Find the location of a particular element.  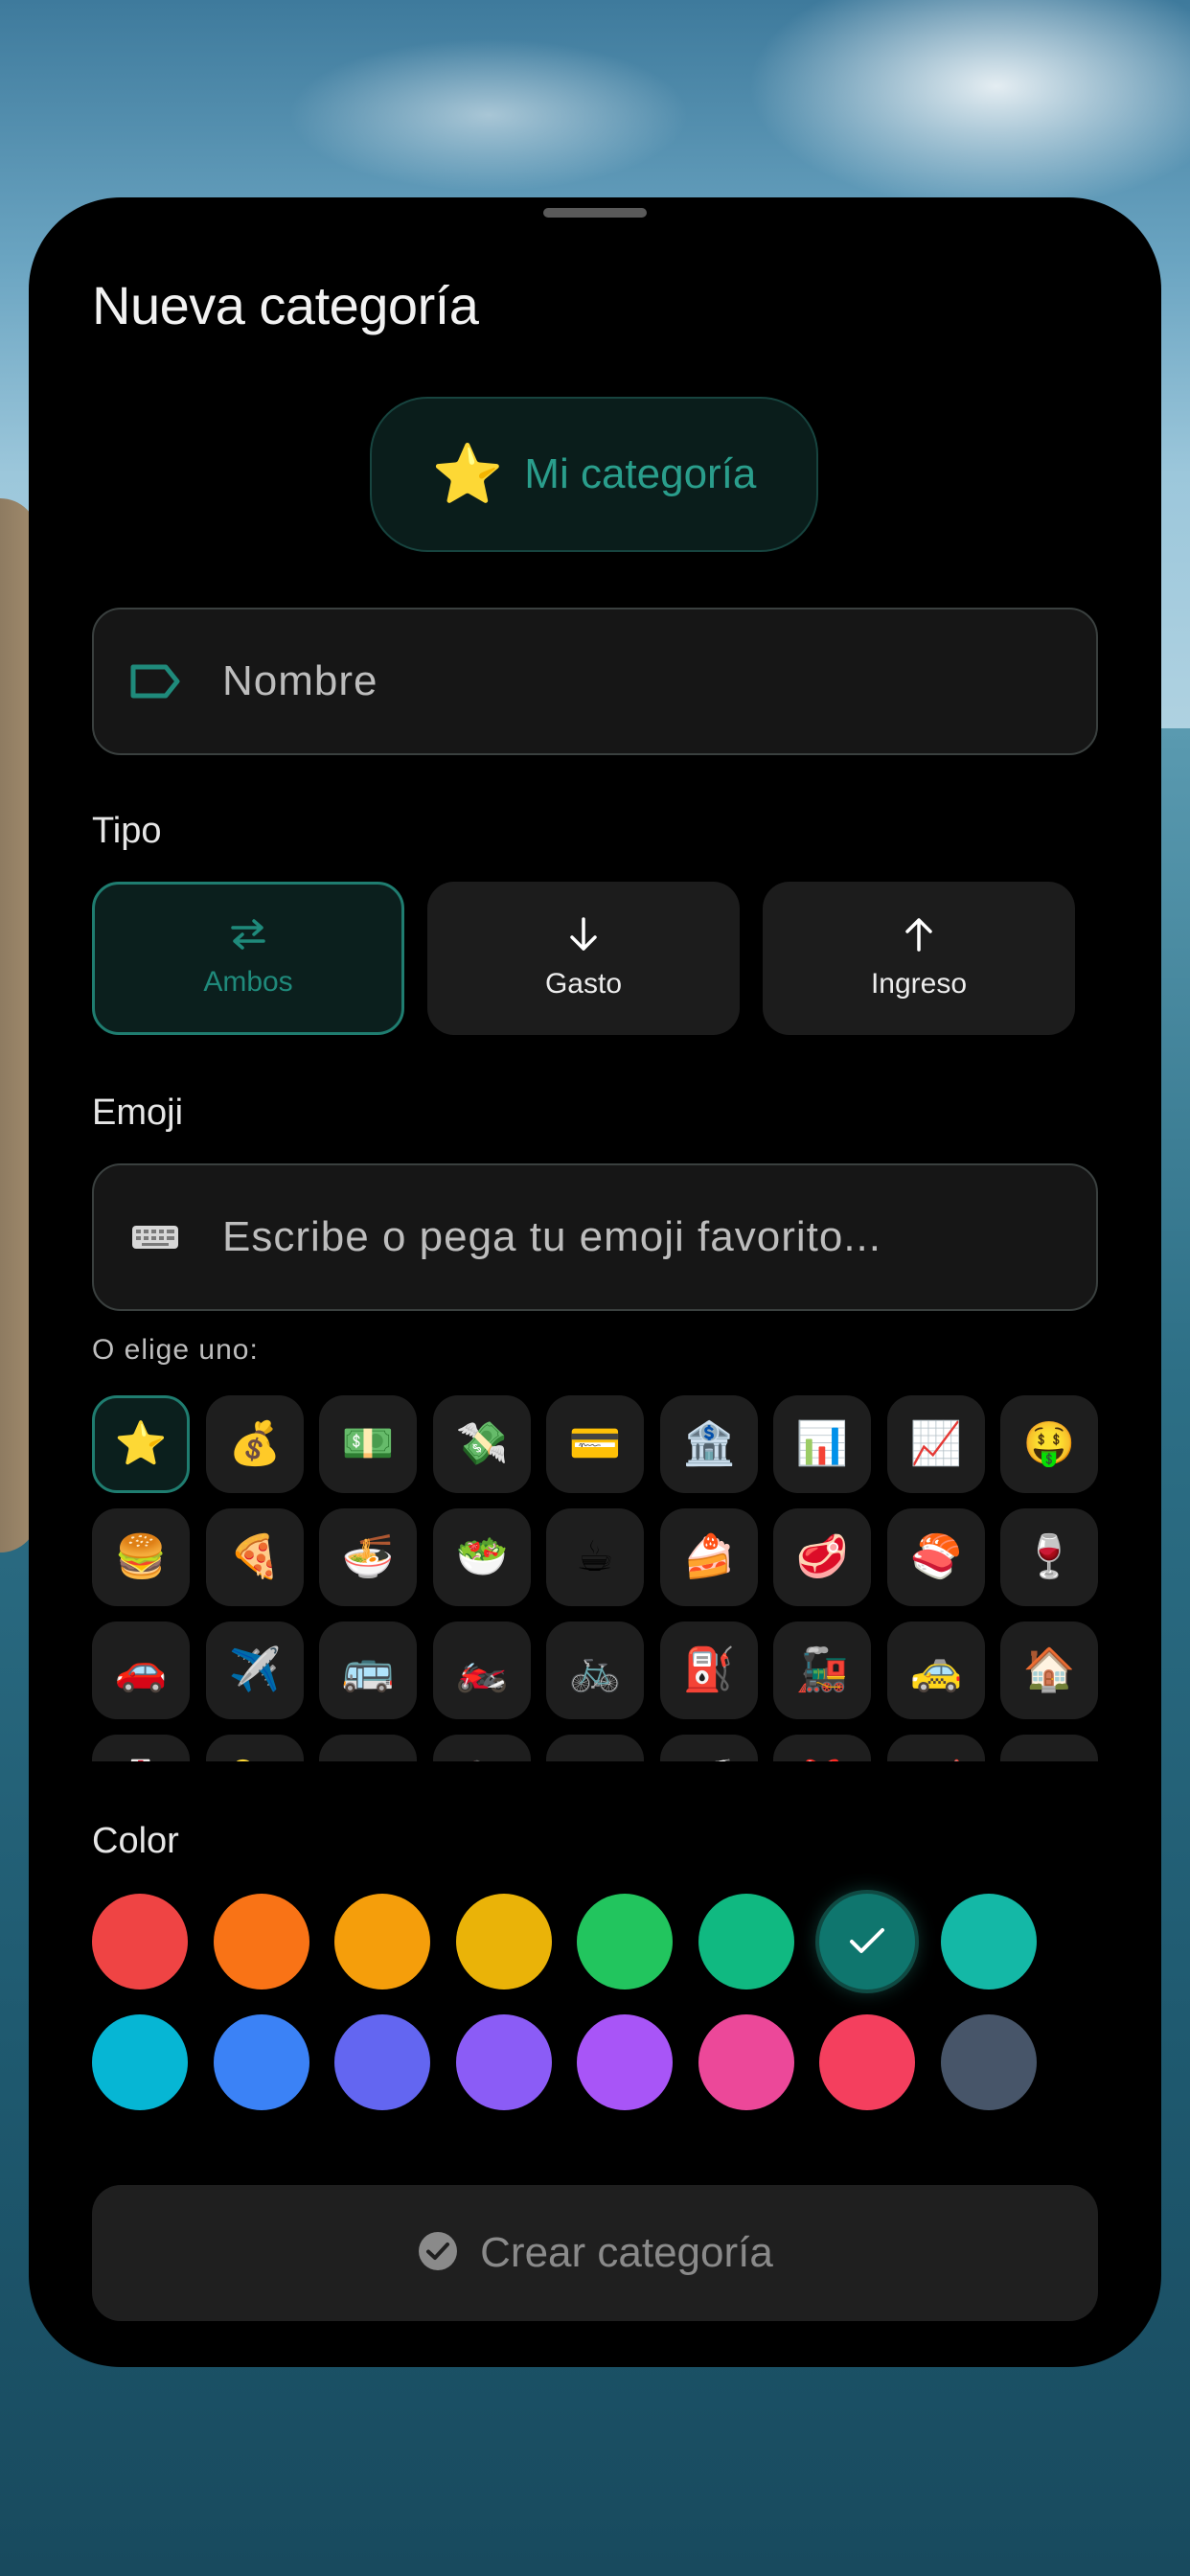

emoji-option: 💰 is located at coordinates (255, 1444).